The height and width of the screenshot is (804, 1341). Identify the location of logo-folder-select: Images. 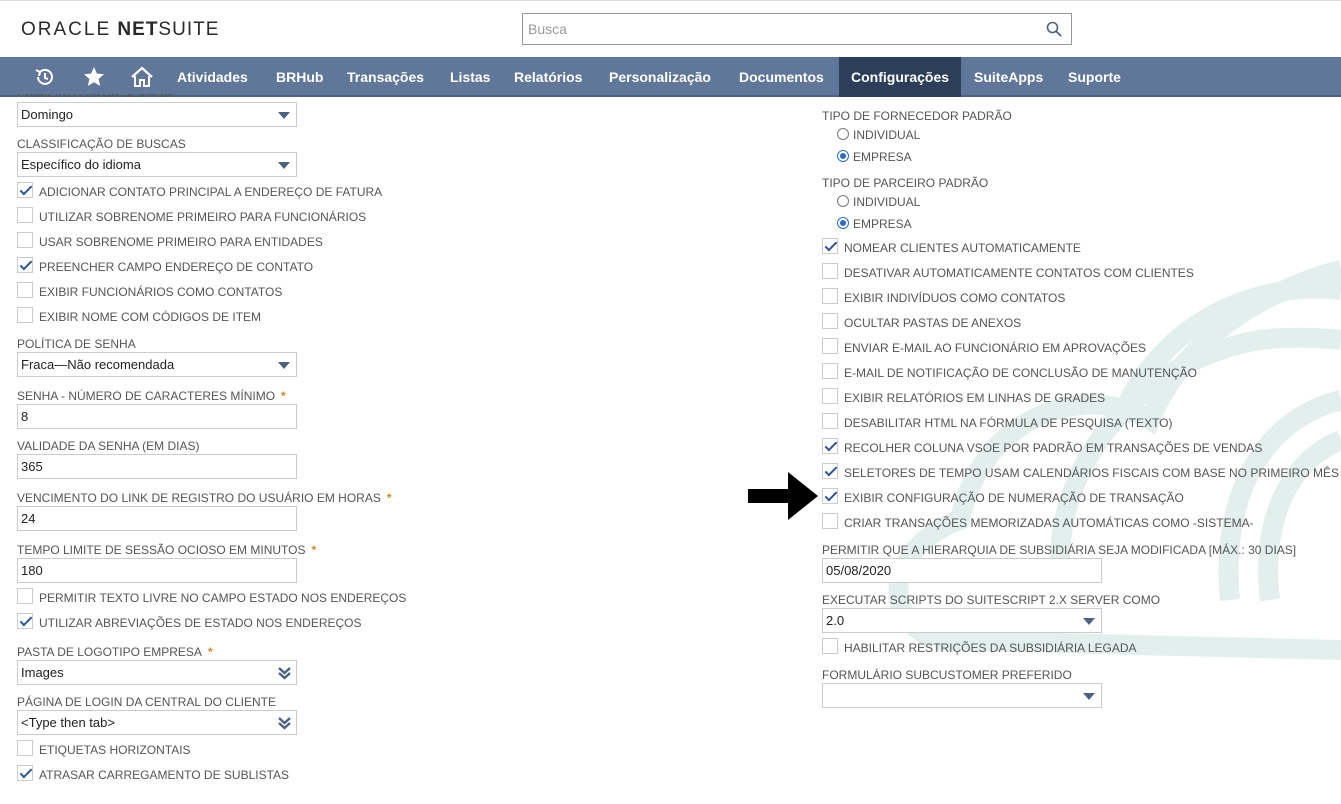
(157, 672).